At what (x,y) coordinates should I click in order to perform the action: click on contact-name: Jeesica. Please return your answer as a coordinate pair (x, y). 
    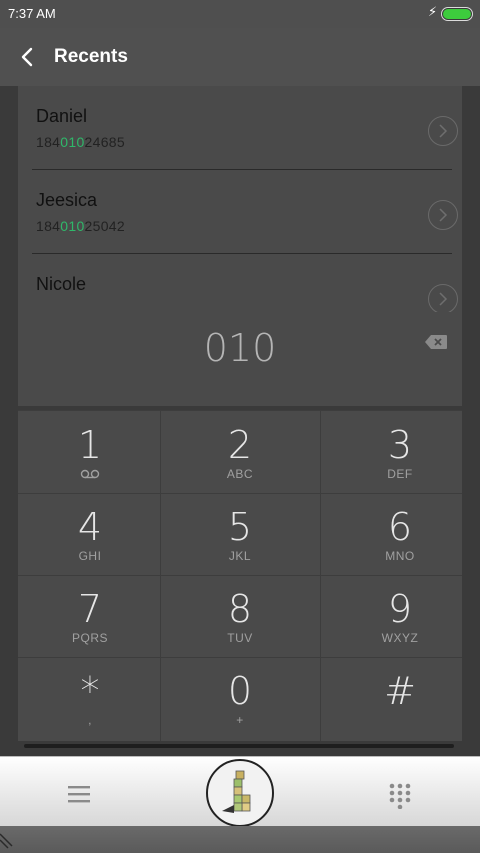
    Looking at the image, I should click on (67, 200).